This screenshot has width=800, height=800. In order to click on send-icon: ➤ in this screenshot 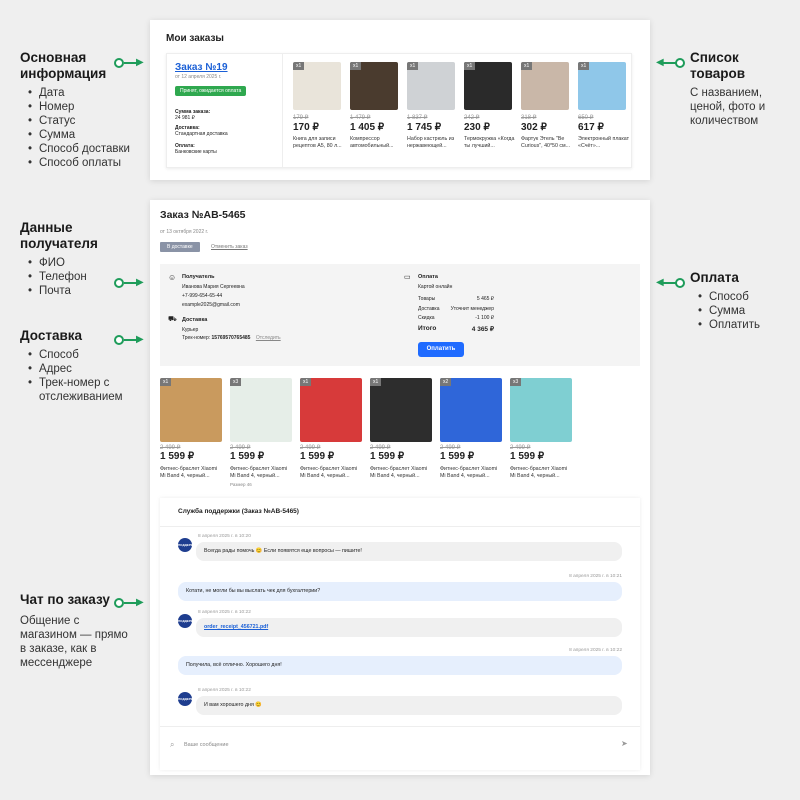, I will do `click(624, 743)`.